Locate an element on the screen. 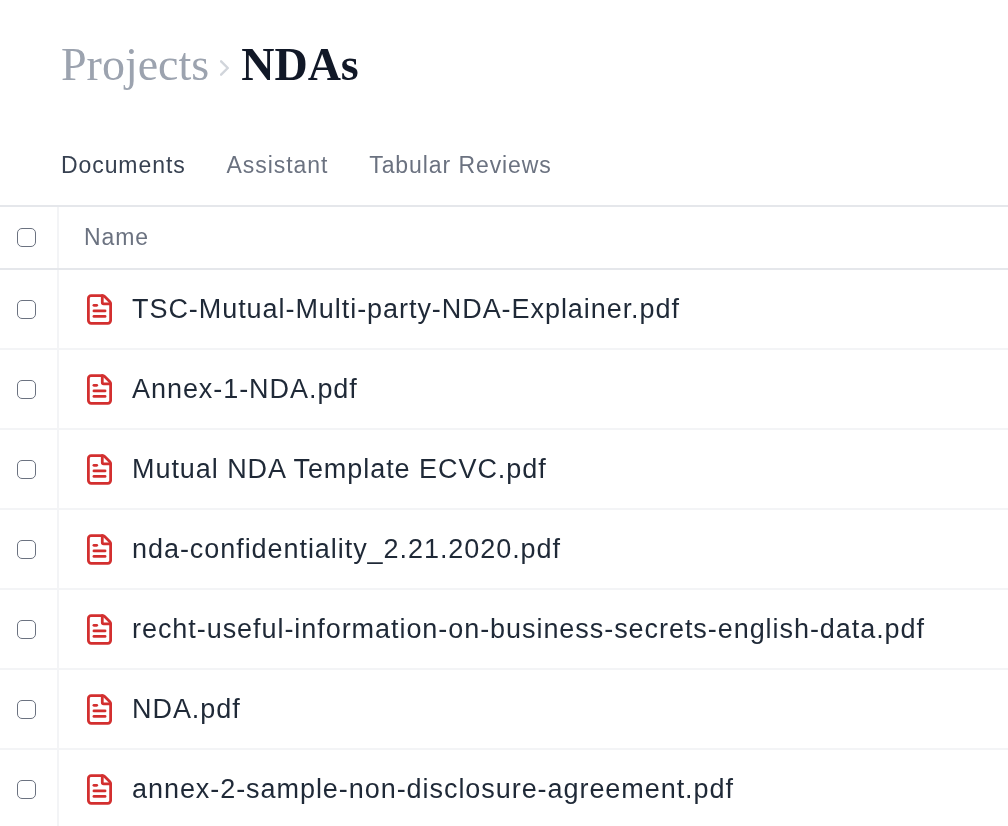 This screenshot has width=1008, height=826. chevron-right-icon is located at coordinates (225, 68).